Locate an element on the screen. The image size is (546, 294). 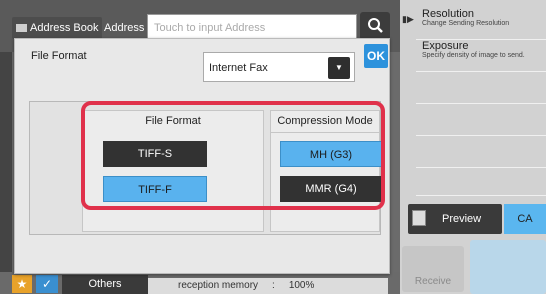
search-button is located at coordinates (375, 26).